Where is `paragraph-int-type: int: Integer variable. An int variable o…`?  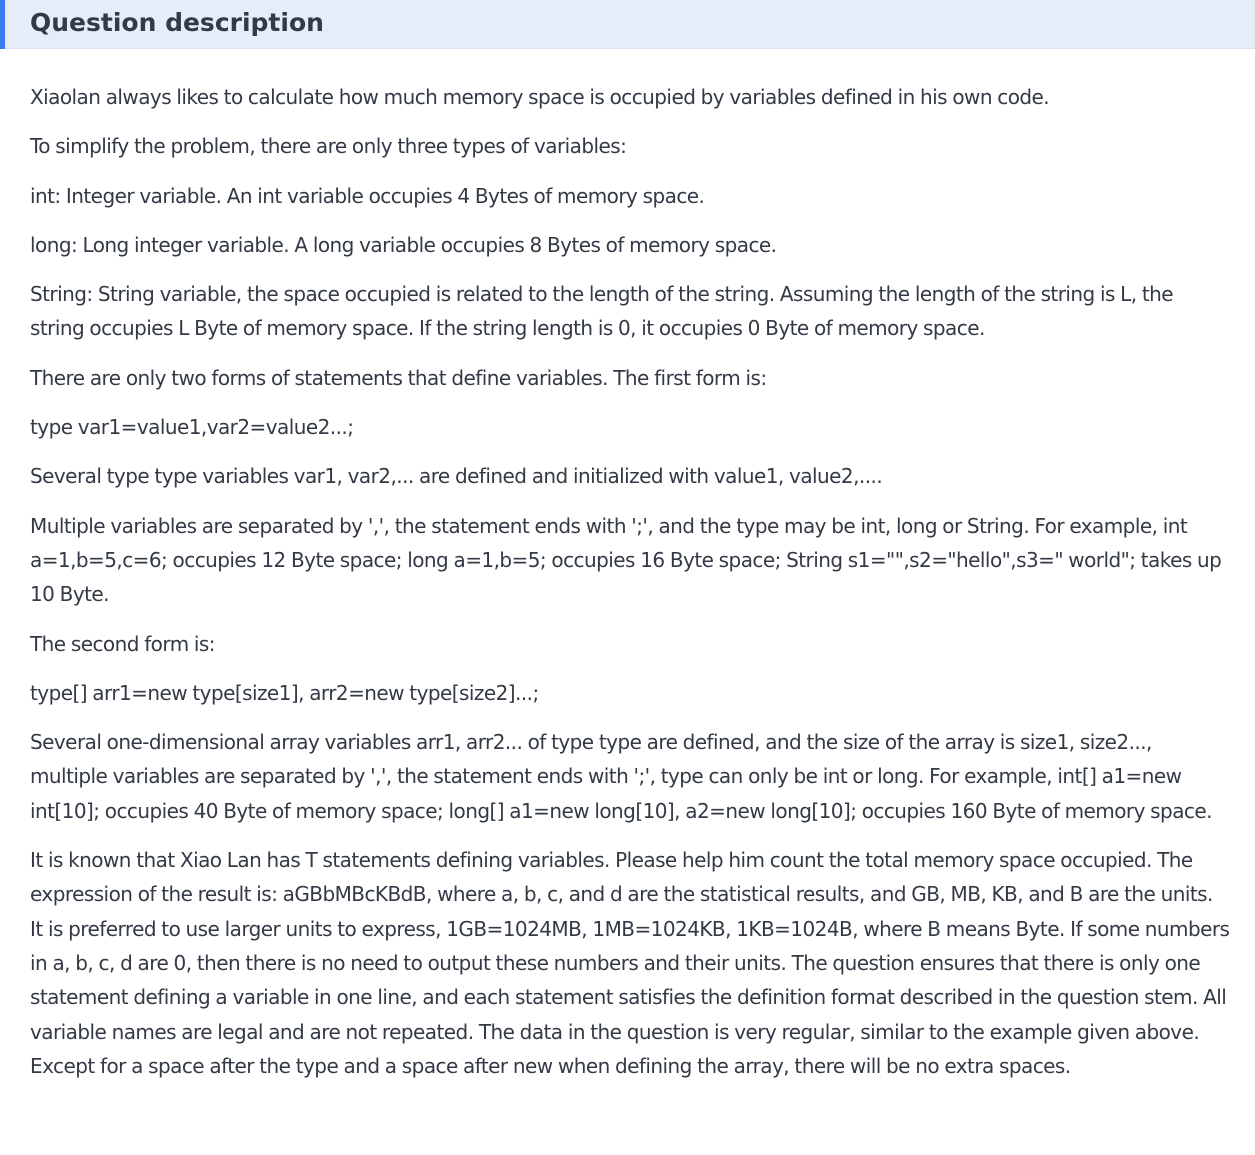
paragraph-int-type: int: Integer variable. An int variable o… is located at coordinates (367, 195).